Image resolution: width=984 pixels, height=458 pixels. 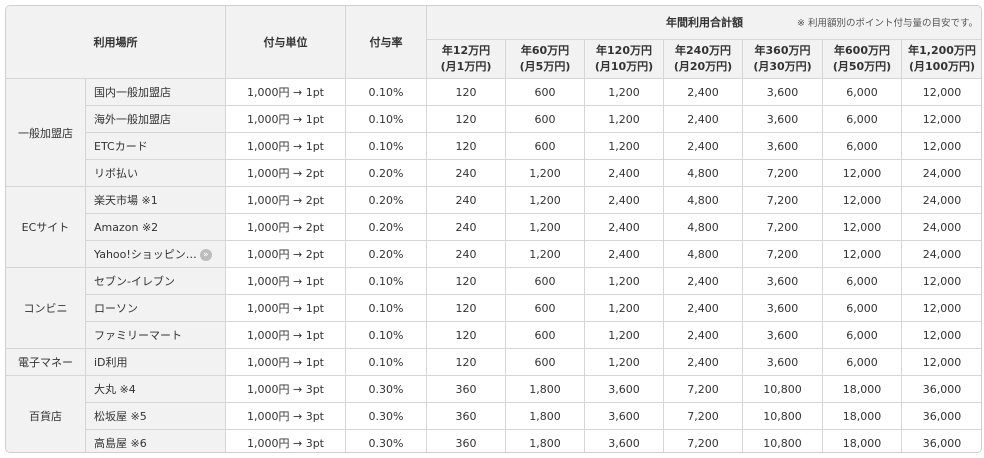 What do you see at coordinates (703, 66) in the screenshot?
I see `amount-monthly: (月20万円)` at bounding box center [703, 66].